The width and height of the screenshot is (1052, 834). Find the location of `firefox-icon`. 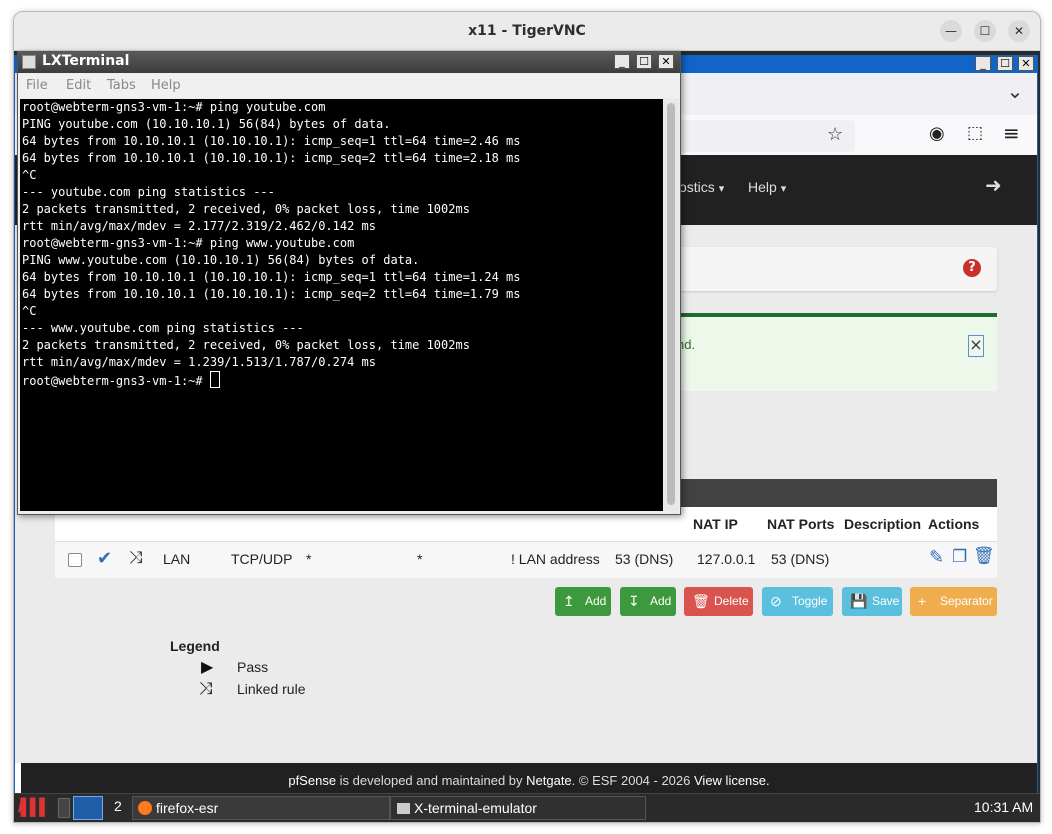

firefox-icon is located at coordinates (145, 808).